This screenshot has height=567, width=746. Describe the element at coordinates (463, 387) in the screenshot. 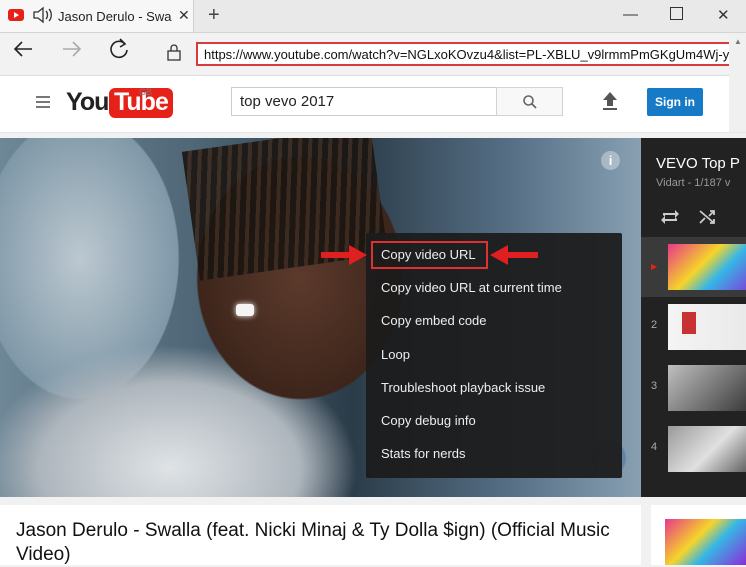

I see `menu-item-label: Troubleshoot playback issue` at that location.